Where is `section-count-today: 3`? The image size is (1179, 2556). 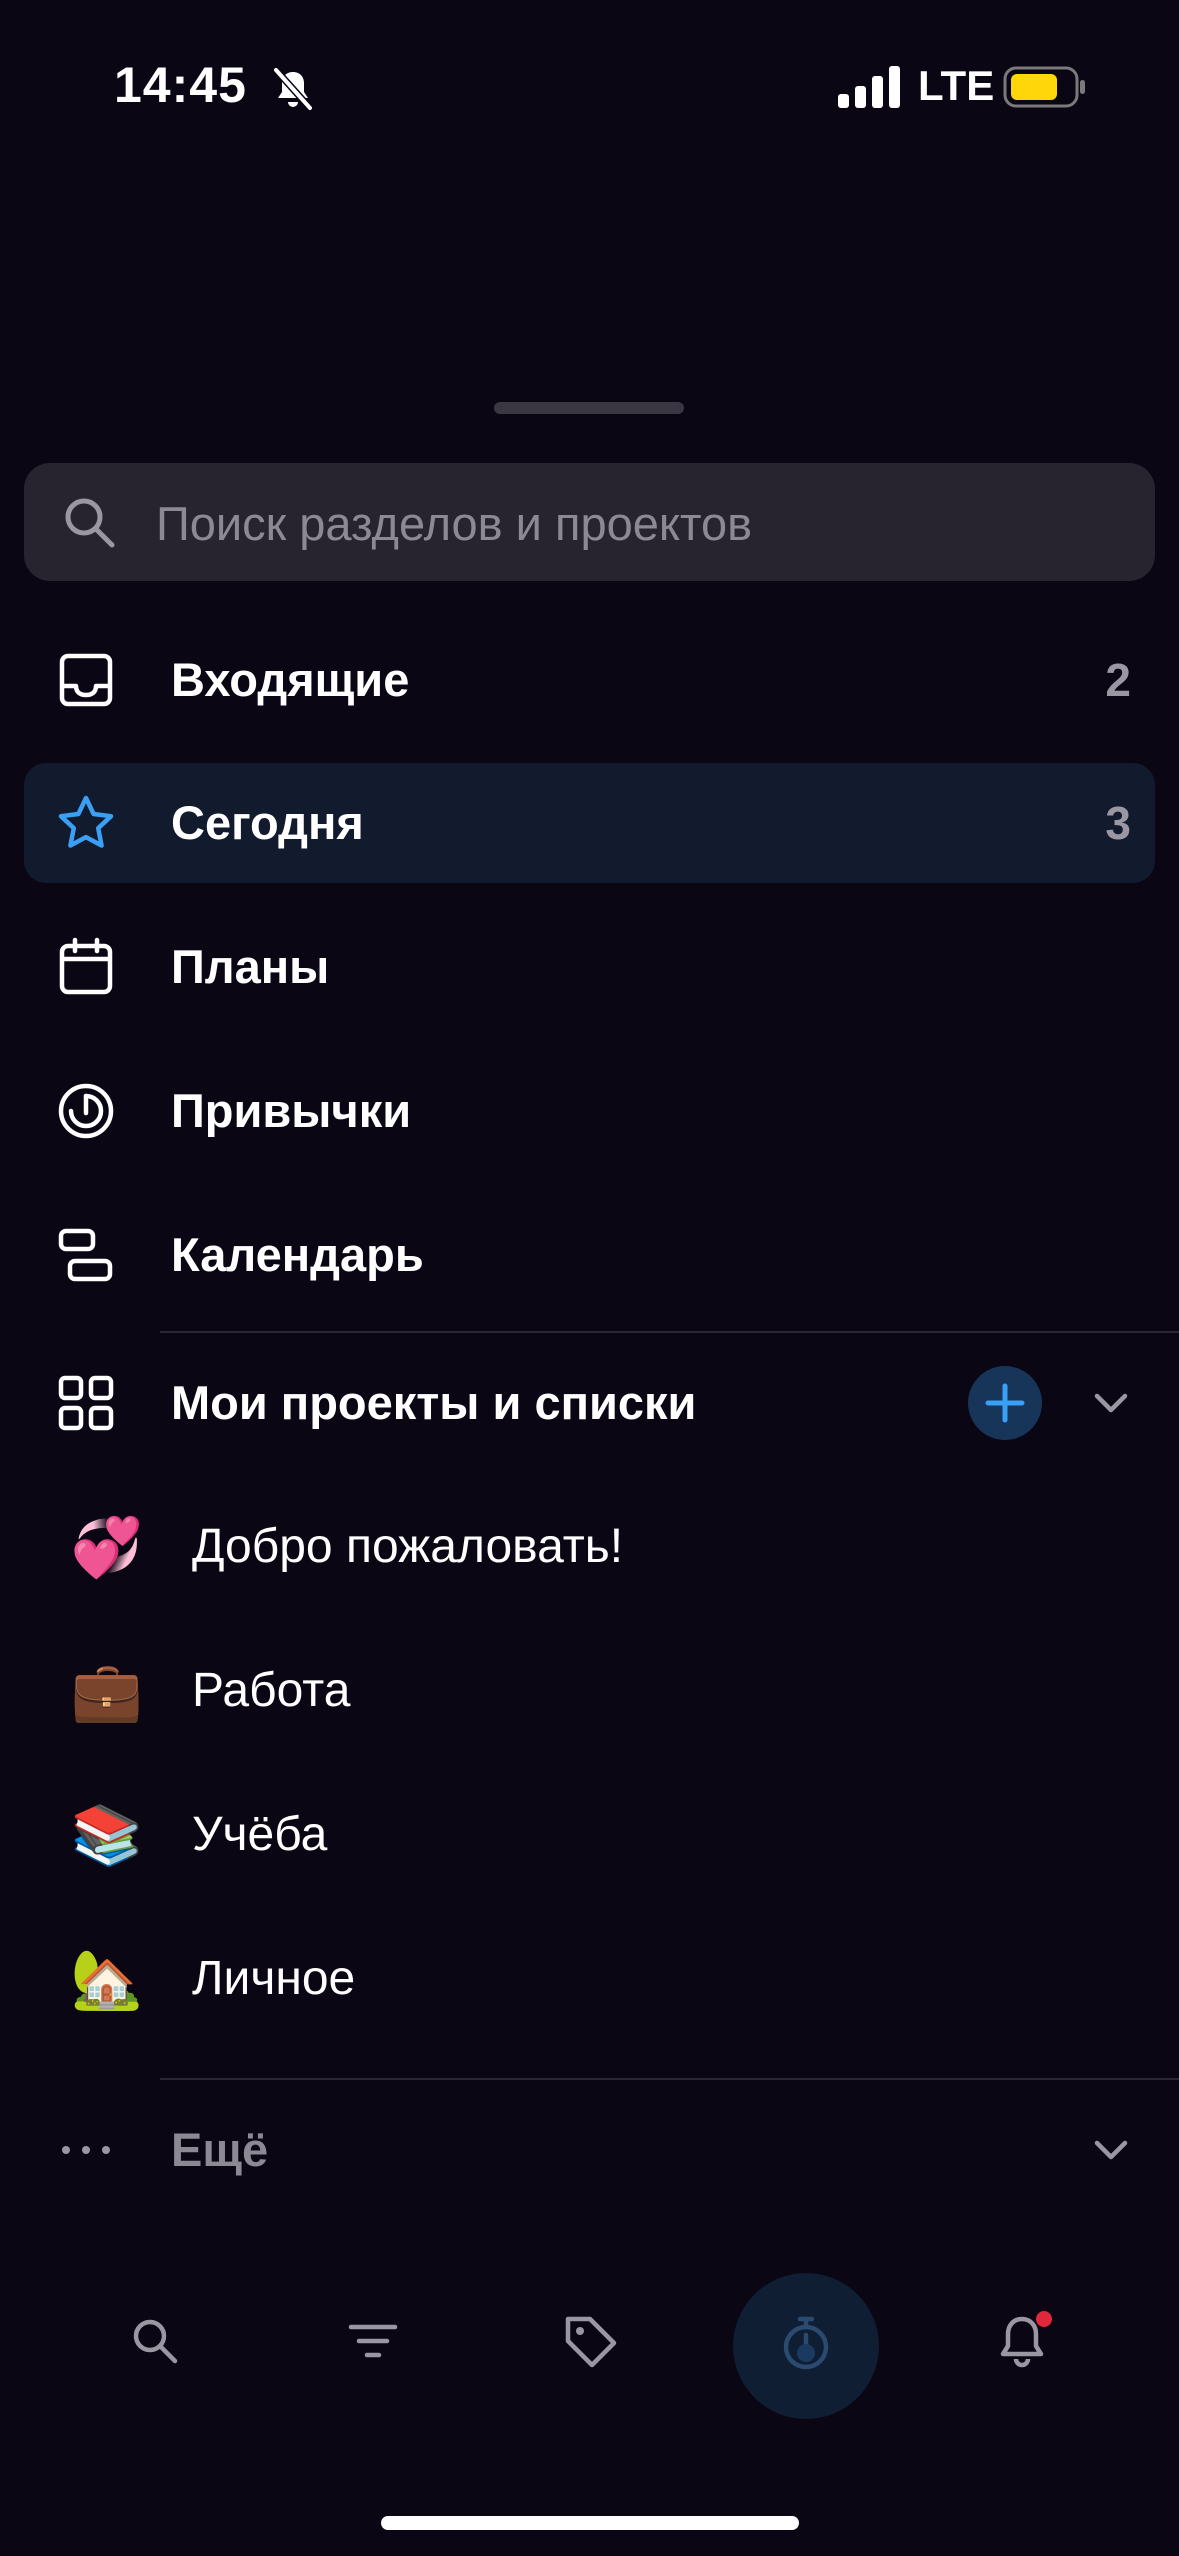
section-count-today: 3 is located at coordinates (1118, 823).